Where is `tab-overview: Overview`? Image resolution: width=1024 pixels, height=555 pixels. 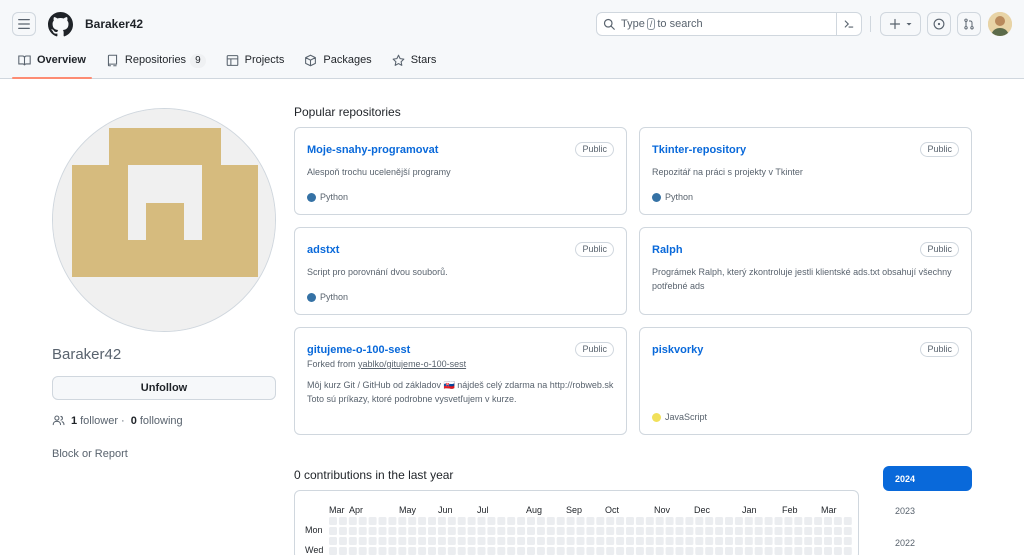 tab-overview: Overview is located at coordinates (52, 64).